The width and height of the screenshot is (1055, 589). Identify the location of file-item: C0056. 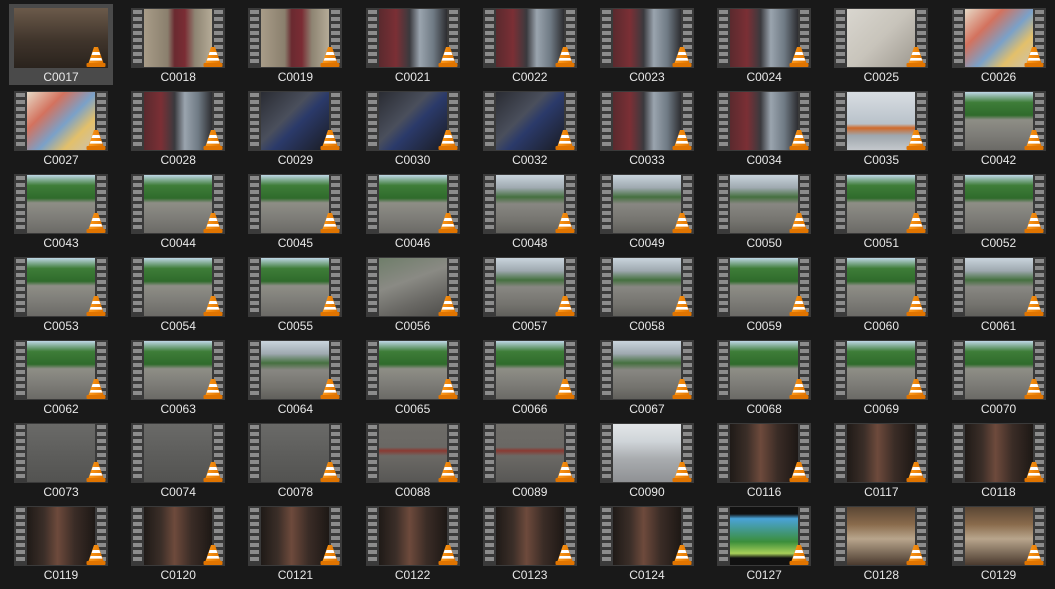
(413, 293).